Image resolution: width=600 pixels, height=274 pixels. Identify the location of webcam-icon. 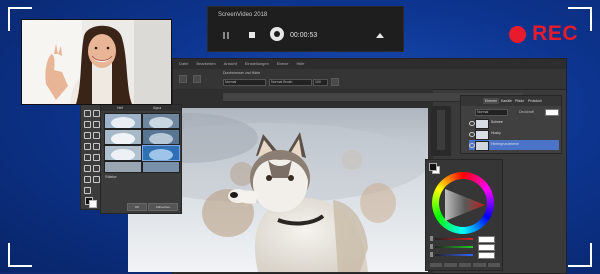
(277, 34).